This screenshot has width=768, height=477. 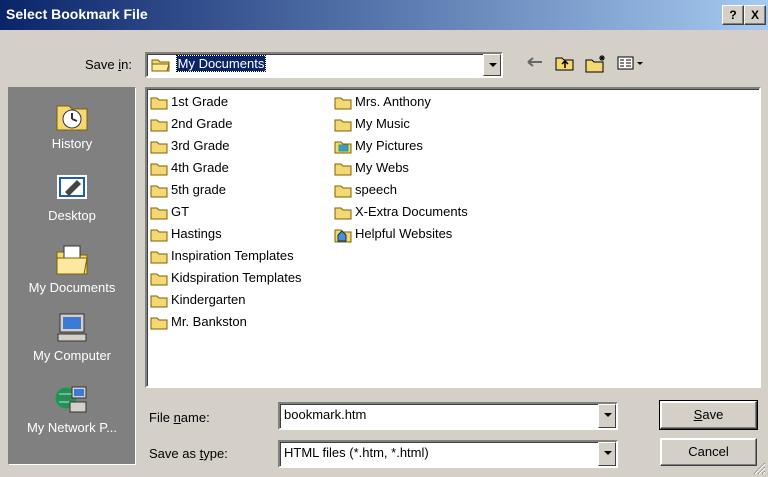 I want to click on list-item: Kidspiration Templates, so click(x=226, y=278).